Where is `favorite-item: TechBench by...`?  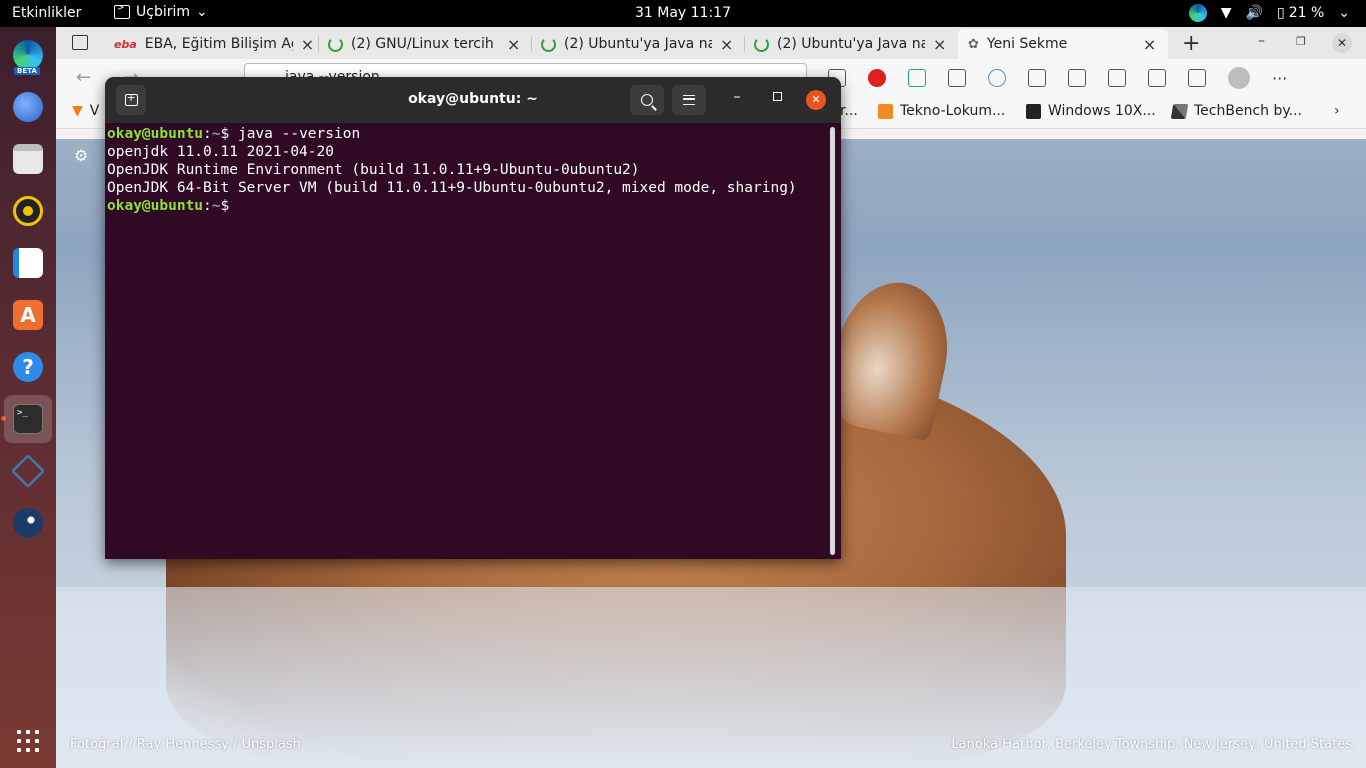
favorite-item: TechBench by... is located at coordinates (1236, 111).